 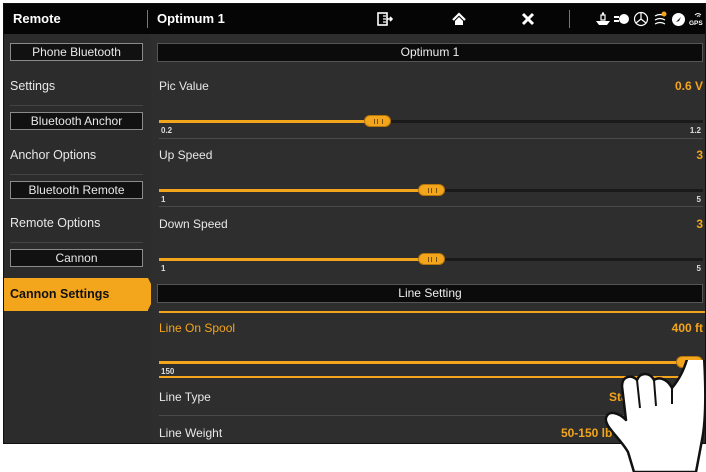 What do you see at coordinates (699, 224) in the screenshot?
I see `down-speed-value: 3` at bounding box center [699, 224].